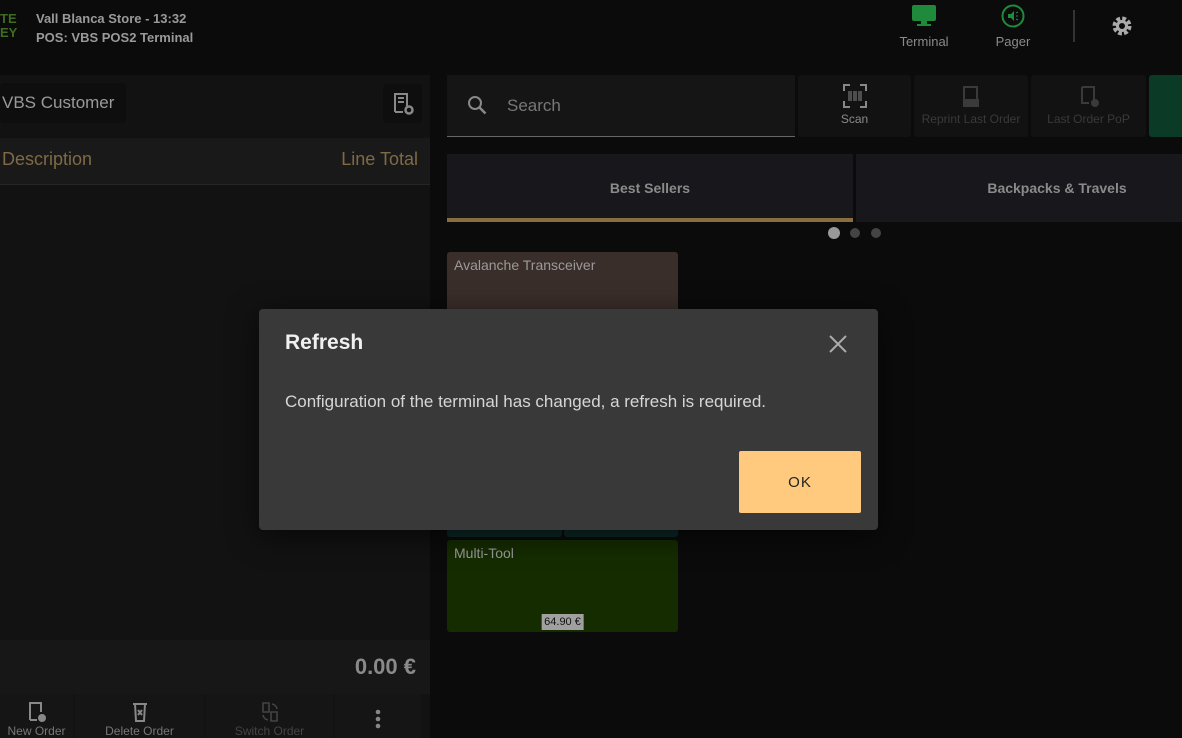 The height and width of the screenshot is (738, 1182). What do you see at coordinates (1122, 28) in the screenshot?
I see `settings-gear-icon` at bounding box center [1122, 28].